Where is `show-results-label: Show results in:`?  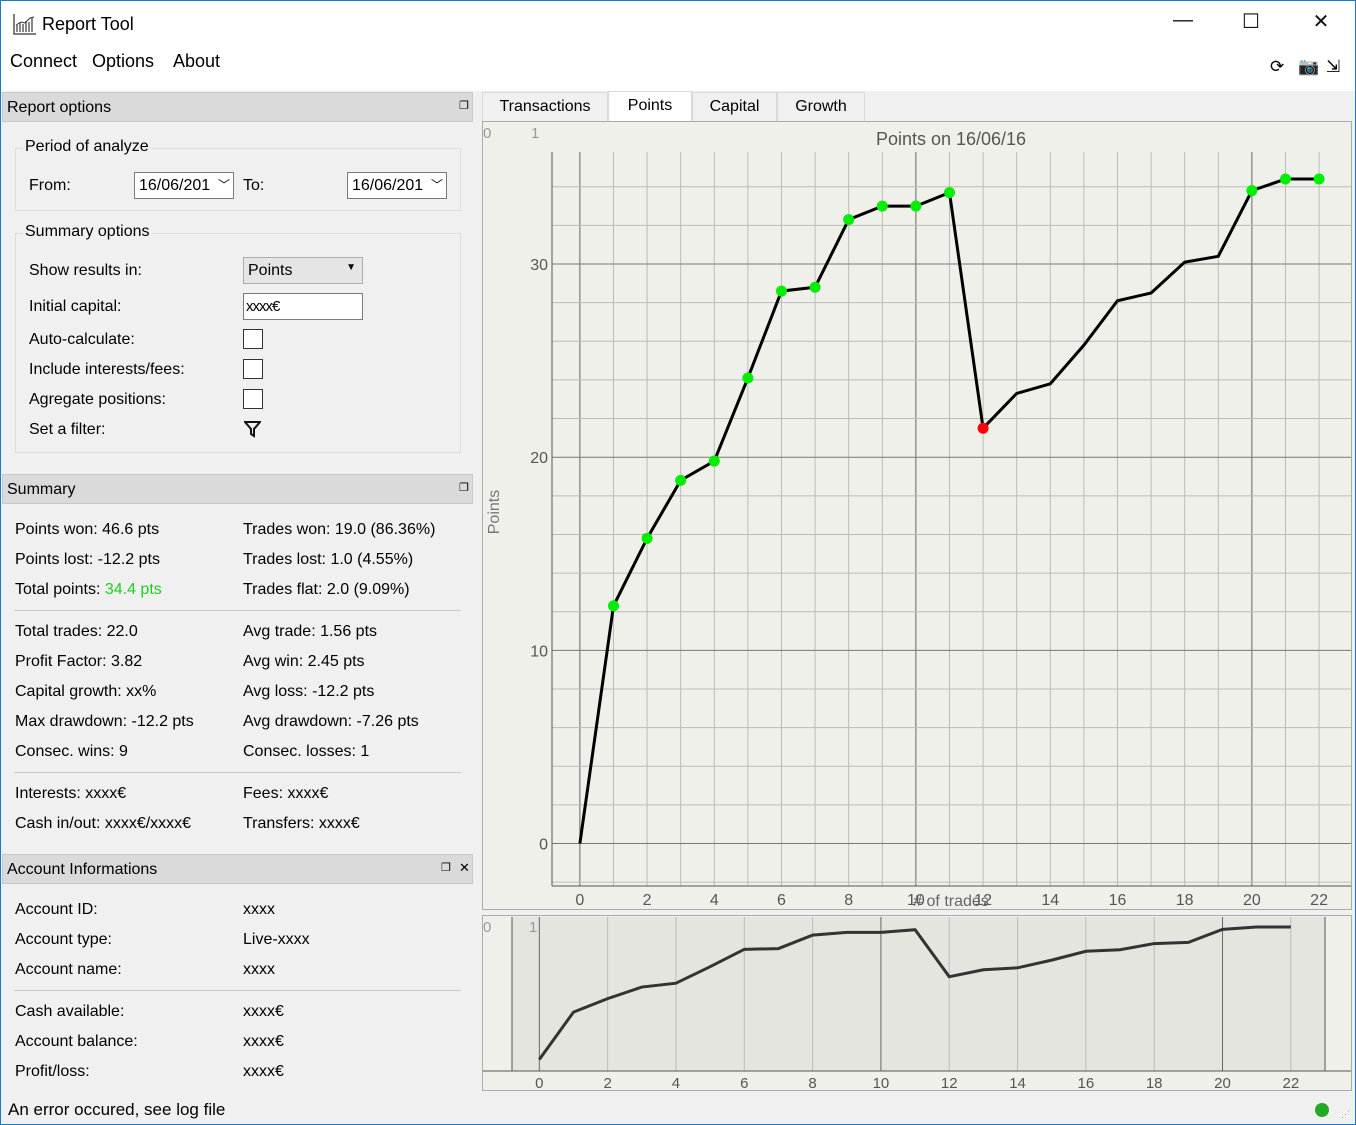 show-results-label: Show results in: is located at coordinates (85, 270).